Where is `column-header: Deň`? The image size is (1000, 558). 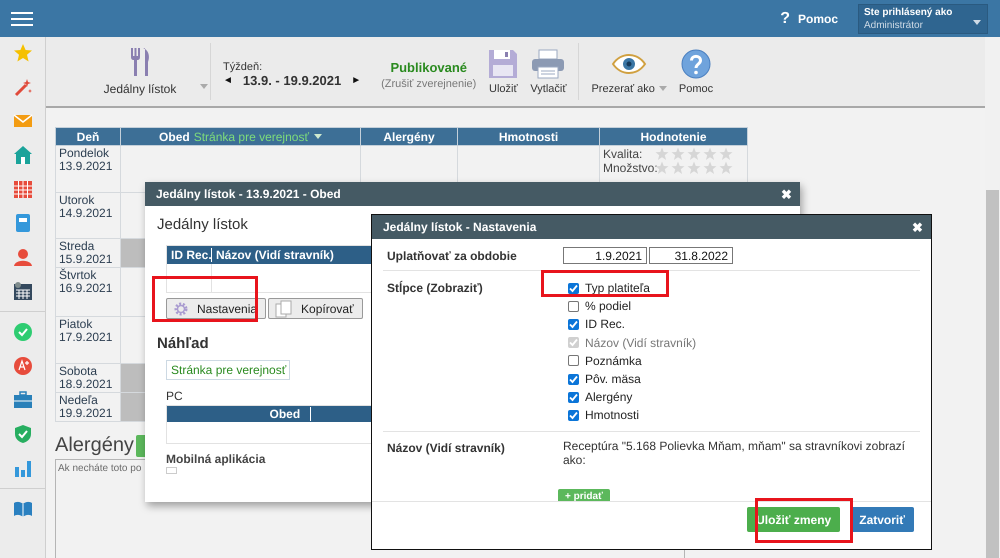
column-header: Deň is located at coordinates (88, 137).